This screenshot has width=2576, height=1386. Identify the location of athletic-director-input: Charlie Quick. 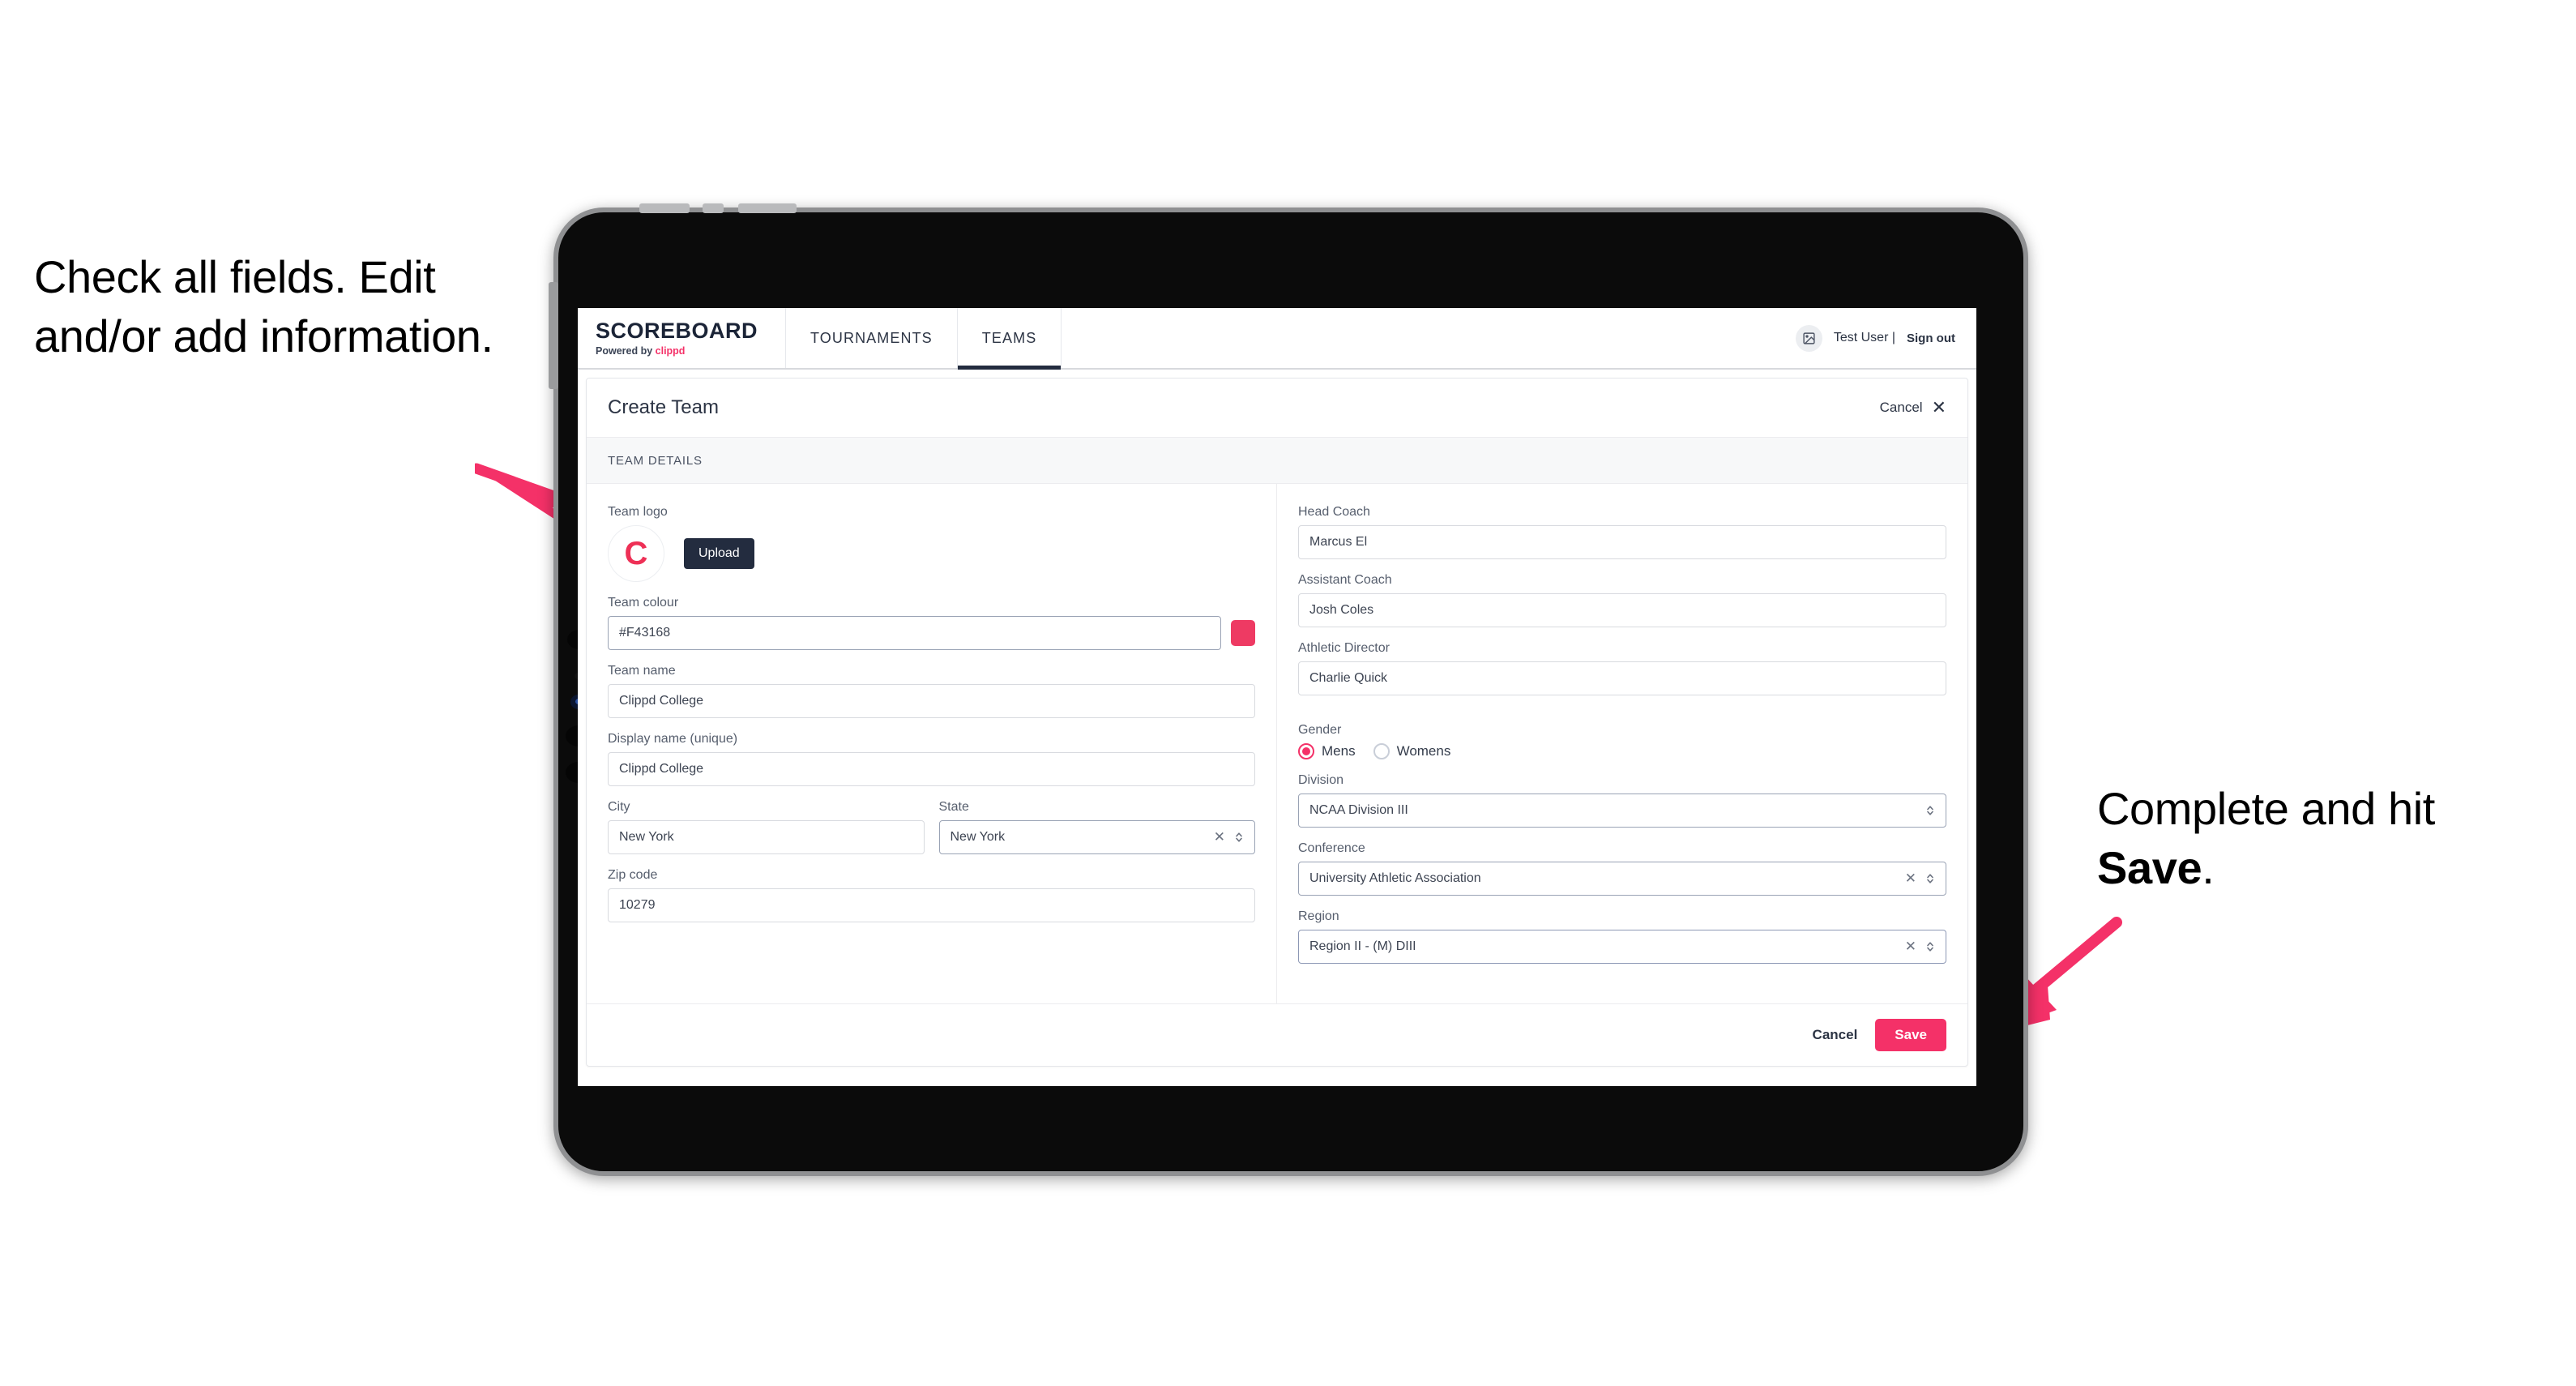
(1622, 678).